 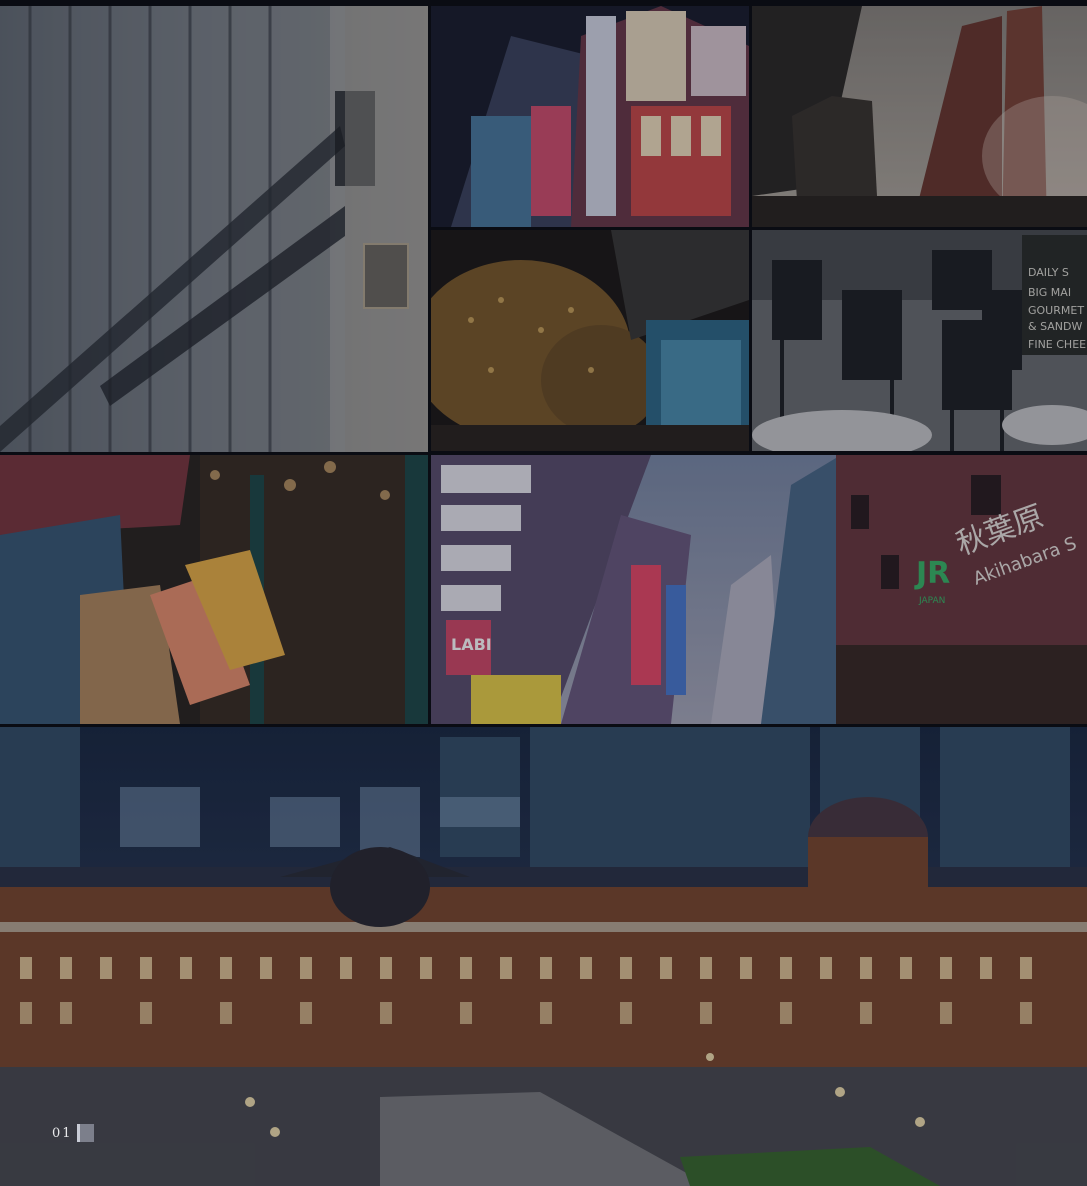 I want to click on cafe-board-line: GOURMET, so click(x=1056, y=310).